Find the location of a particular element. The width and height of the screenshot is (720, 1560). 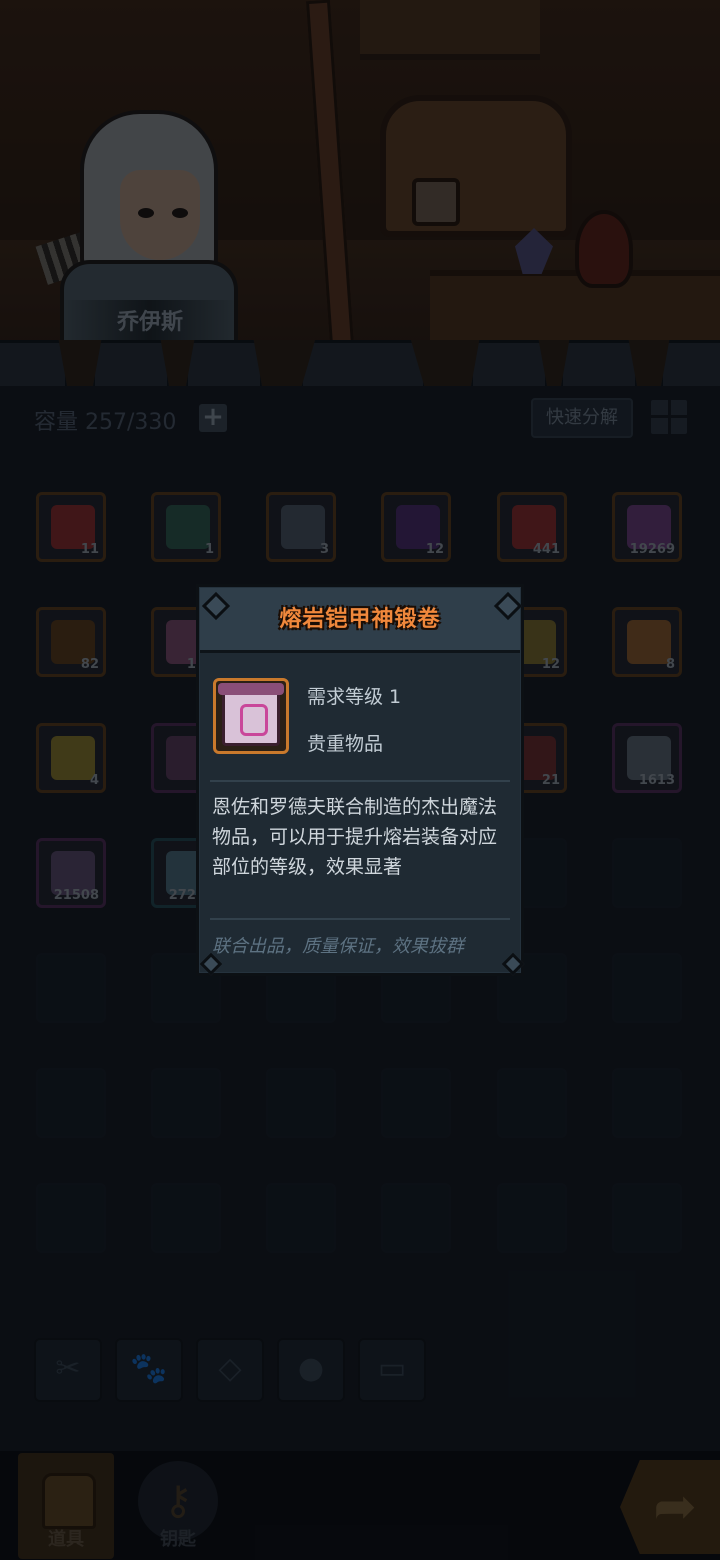

inventory-slot: 82 is located at coordinates (71, 642).